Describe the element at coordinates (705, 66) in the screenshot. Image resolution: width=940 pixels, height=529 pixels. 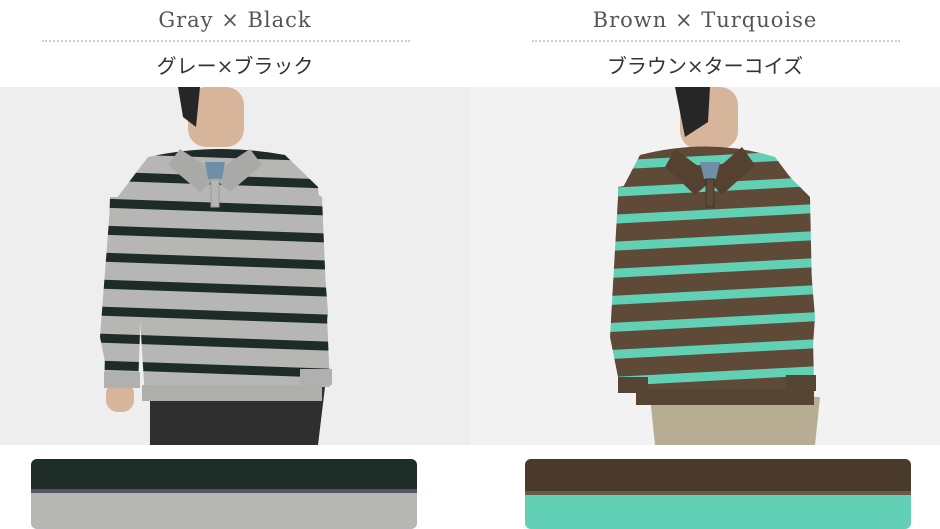
I see `color-name-japanese: ブラウン×ターコイズ` at that location.